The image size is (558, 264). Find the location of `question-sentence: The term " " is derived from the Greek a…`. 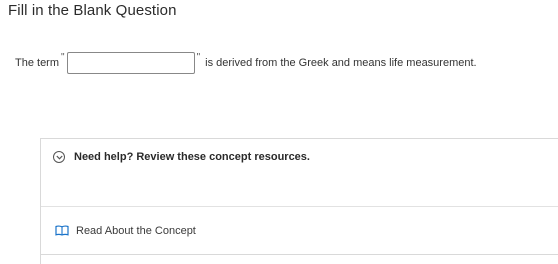

question-sentence: The term " " is derived from the Greek a… is located at coordinates (246, 63).